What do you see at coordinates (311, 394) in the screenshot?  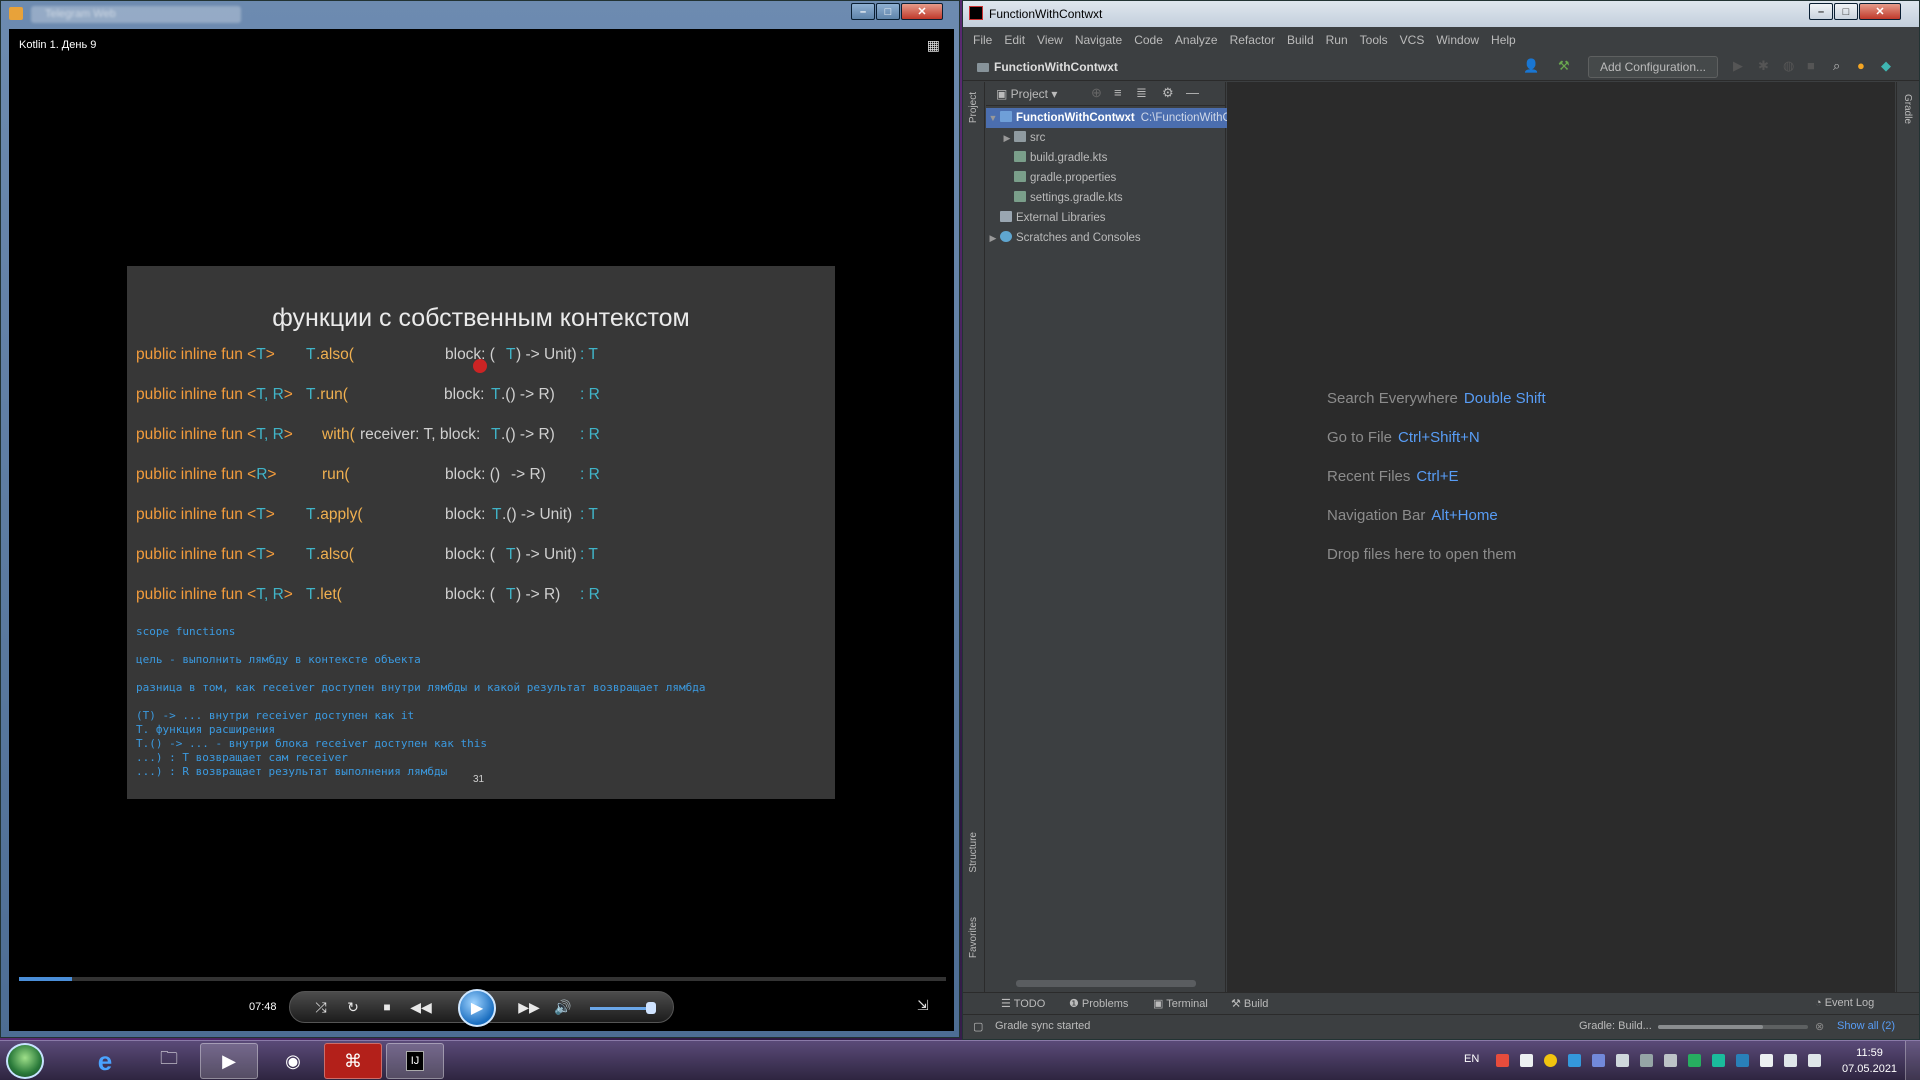 I see `code-receiver: T` at bounding box center [311, 394].